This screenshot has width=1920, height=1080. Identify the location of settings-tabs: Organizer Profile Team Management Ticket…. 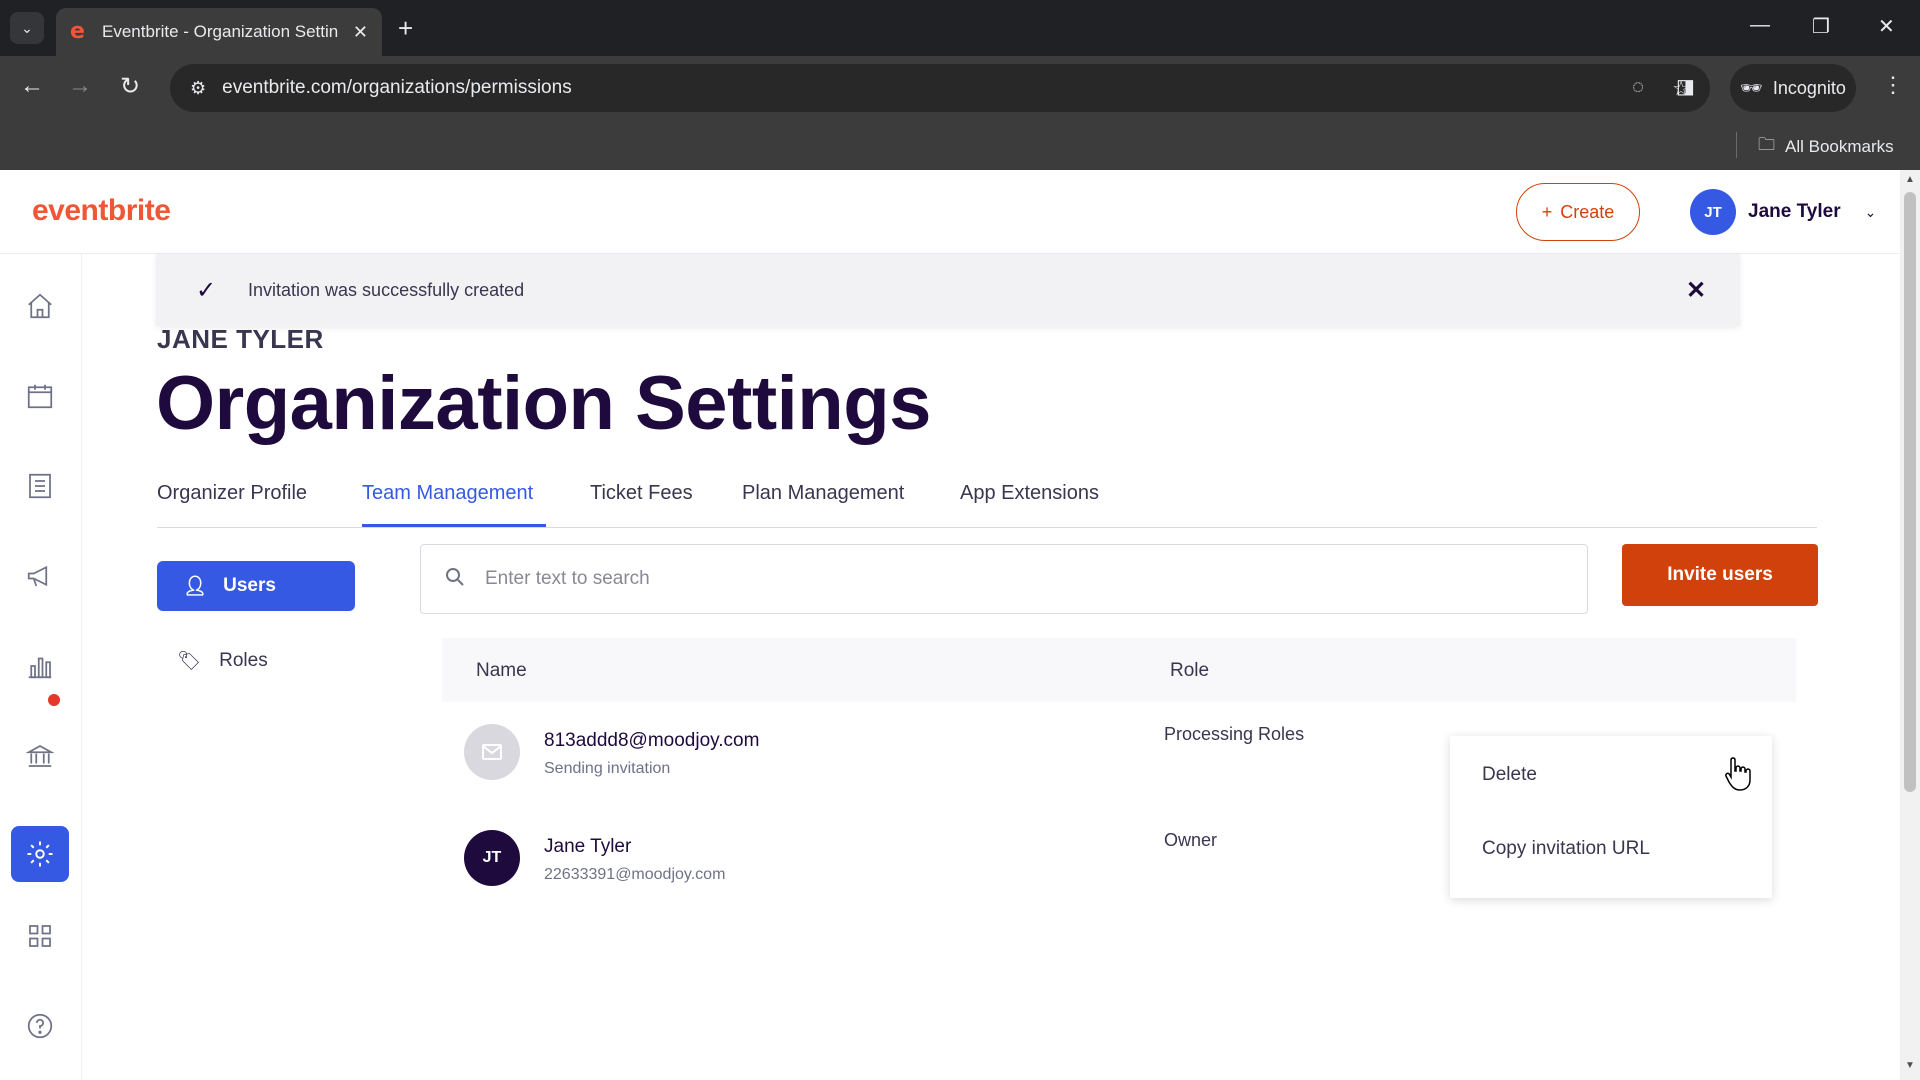
(987, 499).